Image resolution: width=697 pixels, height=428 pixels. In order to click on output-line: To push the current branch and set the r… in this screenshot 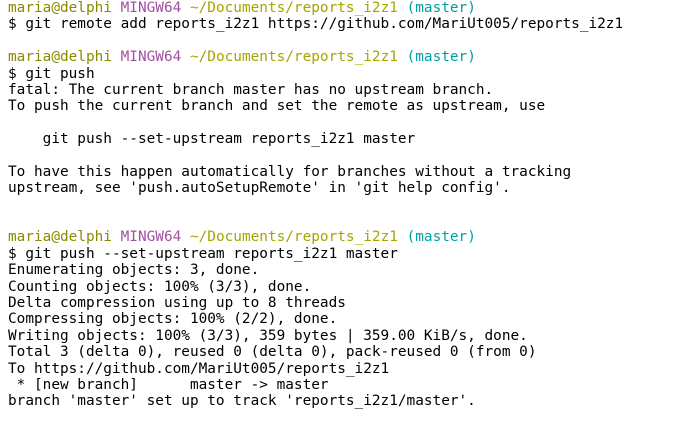, I will do `click(277, 106)`.